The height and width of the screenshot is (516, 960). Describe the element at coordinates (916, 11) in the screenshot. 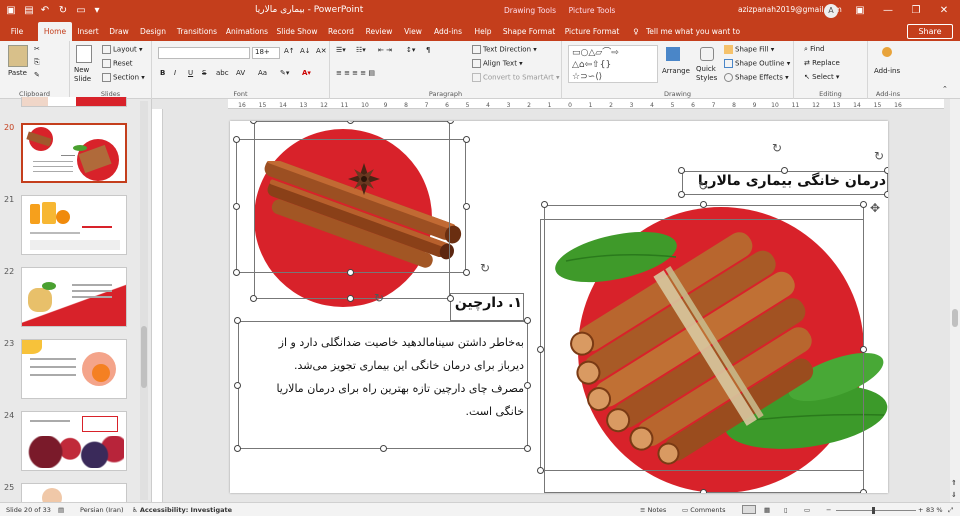

I see `restore-icon: ❐` at that location.